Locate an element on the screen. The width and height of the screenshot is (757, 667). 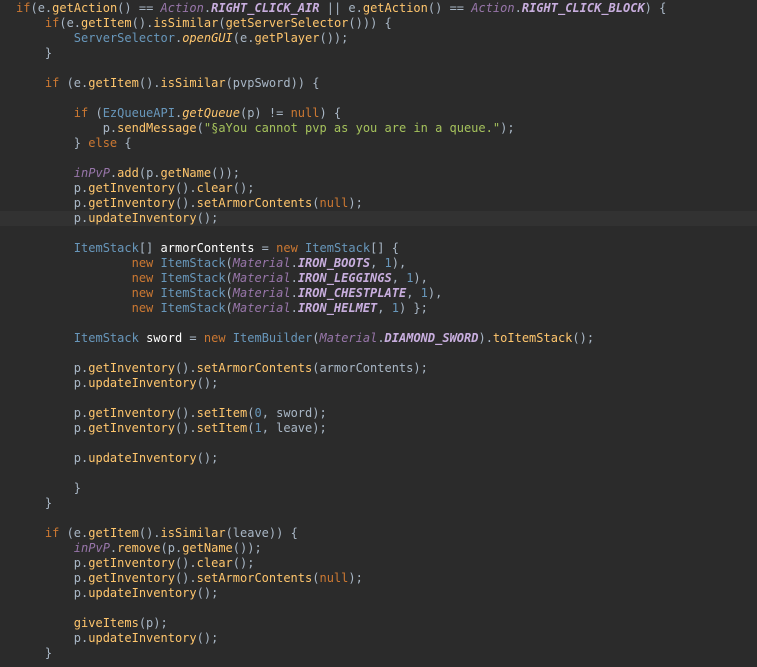
code-token: inPvP is located at coordinates (91, 173).